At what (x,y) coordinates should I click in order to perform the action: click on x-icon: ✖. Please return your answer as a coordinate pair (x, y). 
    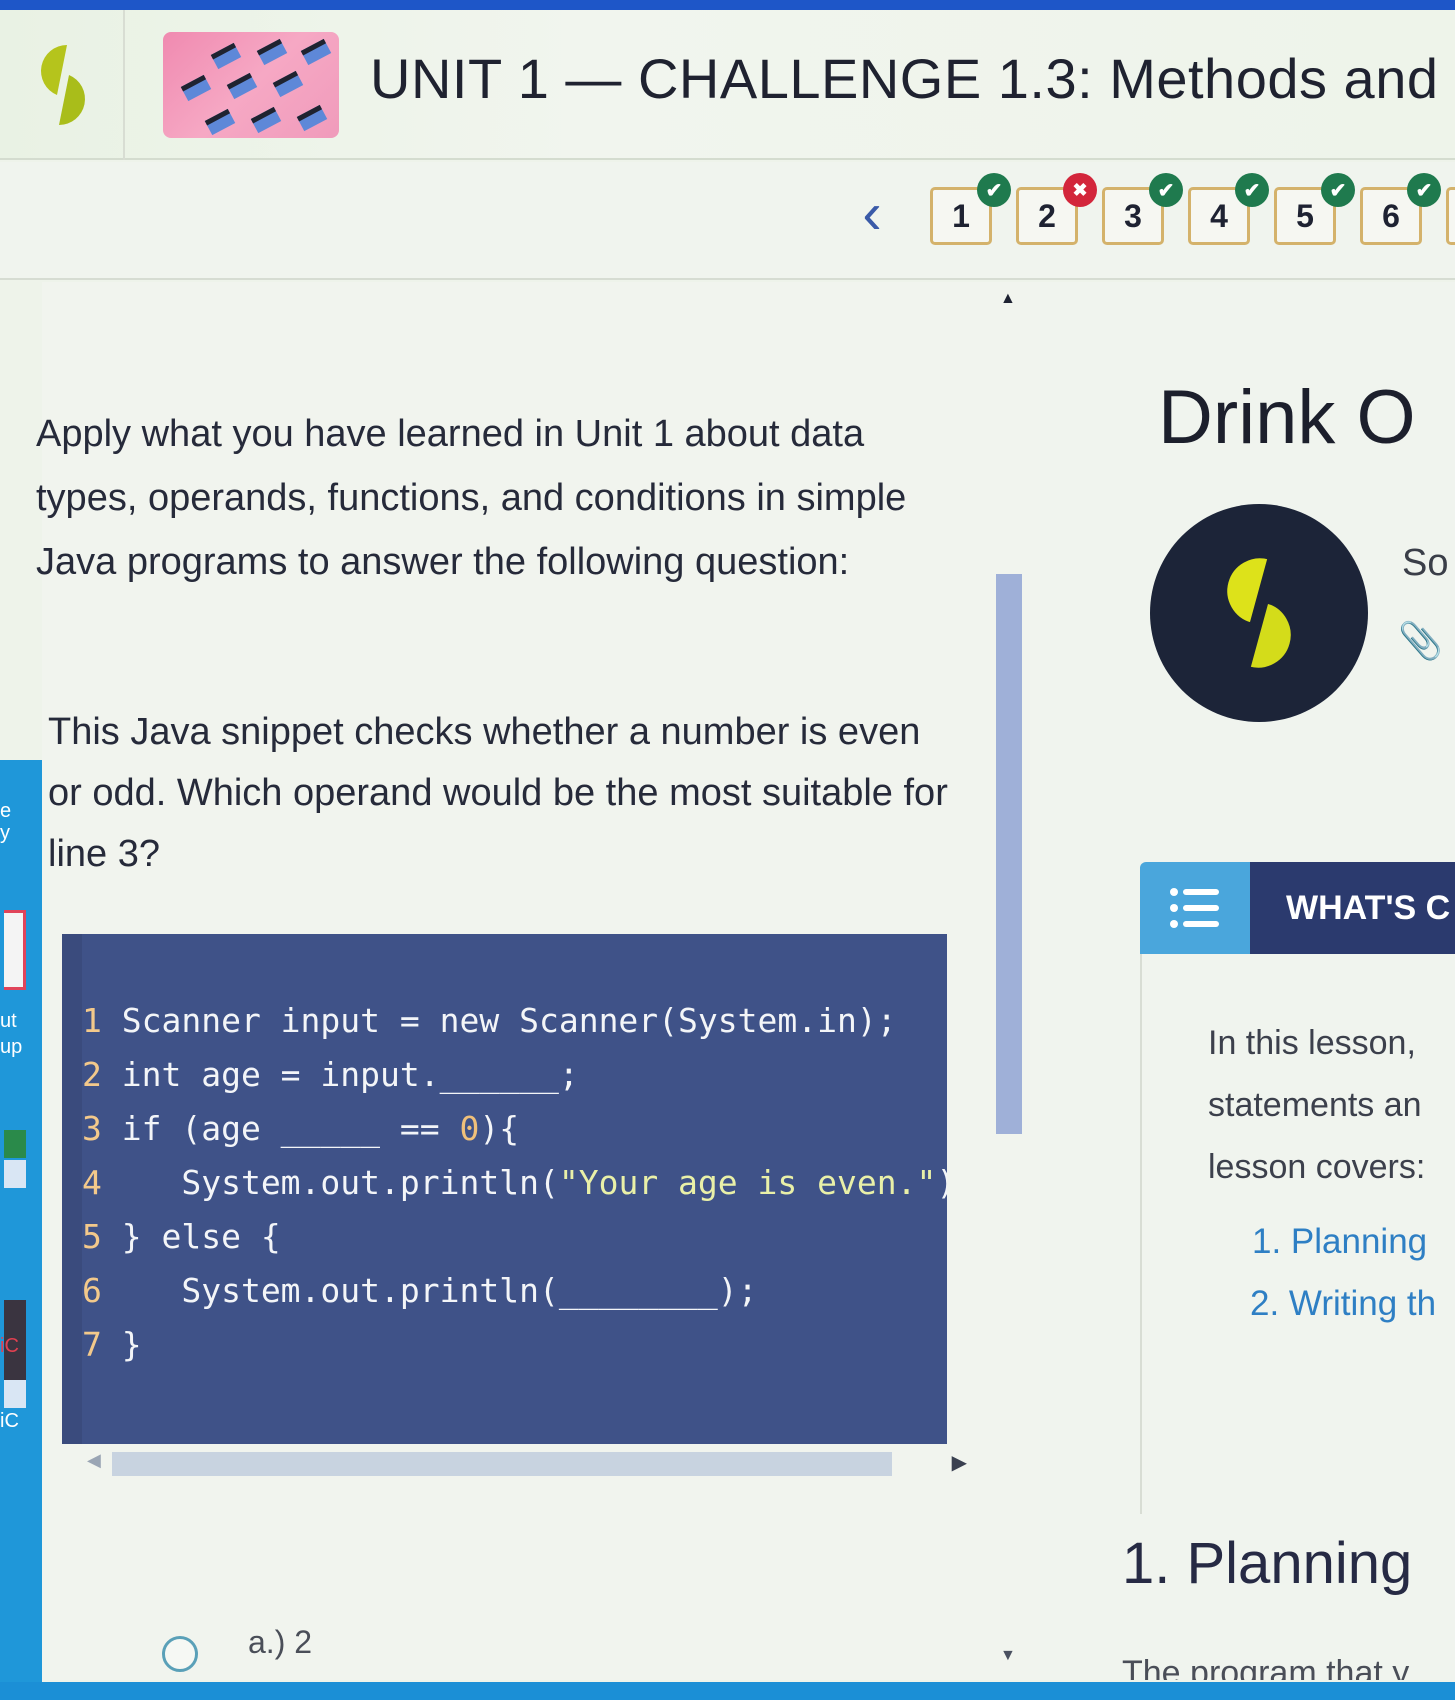
    Looking at the image, I should click on (1080, 190).